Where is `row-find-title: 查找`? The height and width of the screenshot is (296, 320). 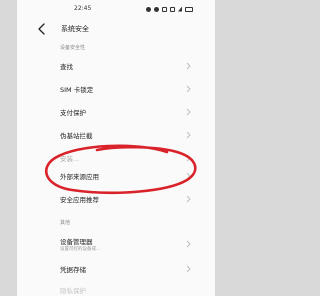
row-find-title: 查找 is located at coordinates (66, 67).